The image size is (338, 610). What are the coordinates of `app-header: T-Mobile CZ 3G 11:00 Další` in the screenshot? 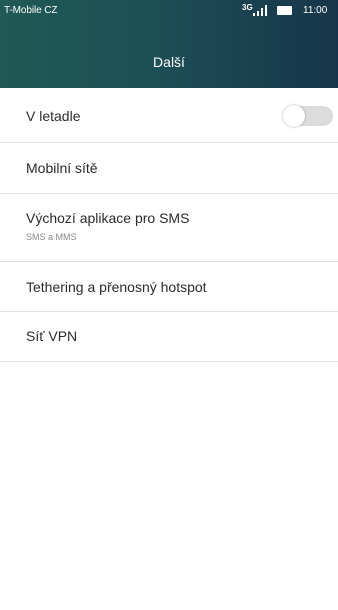 It's located at (169, 44).